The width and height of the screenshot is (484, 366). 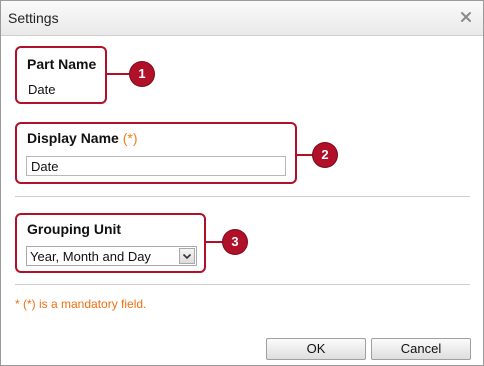 What do you see at coordinates (242, 18) in the screenshot?
I see `dialog-titlebar: Settings` at bounding box center [242, 18].